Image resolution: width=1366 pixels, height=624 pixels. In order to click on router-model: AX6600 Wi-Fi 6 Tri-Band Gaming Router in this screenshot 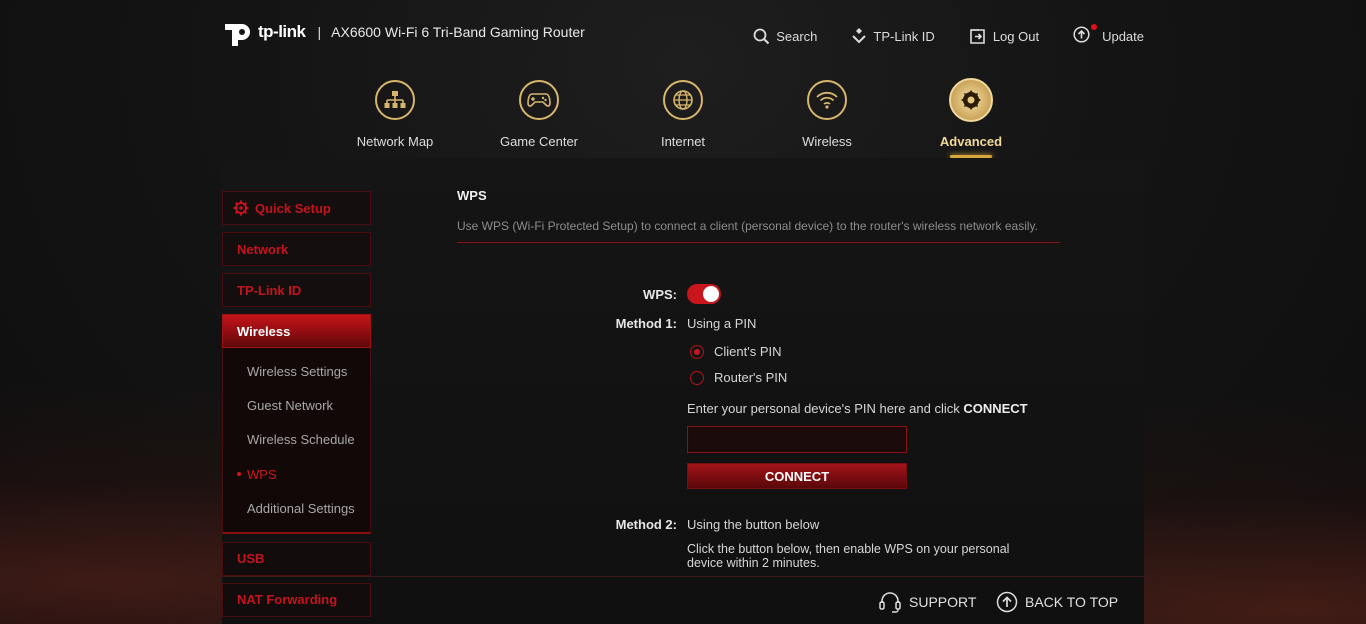, I will do `click(458, 32)`.